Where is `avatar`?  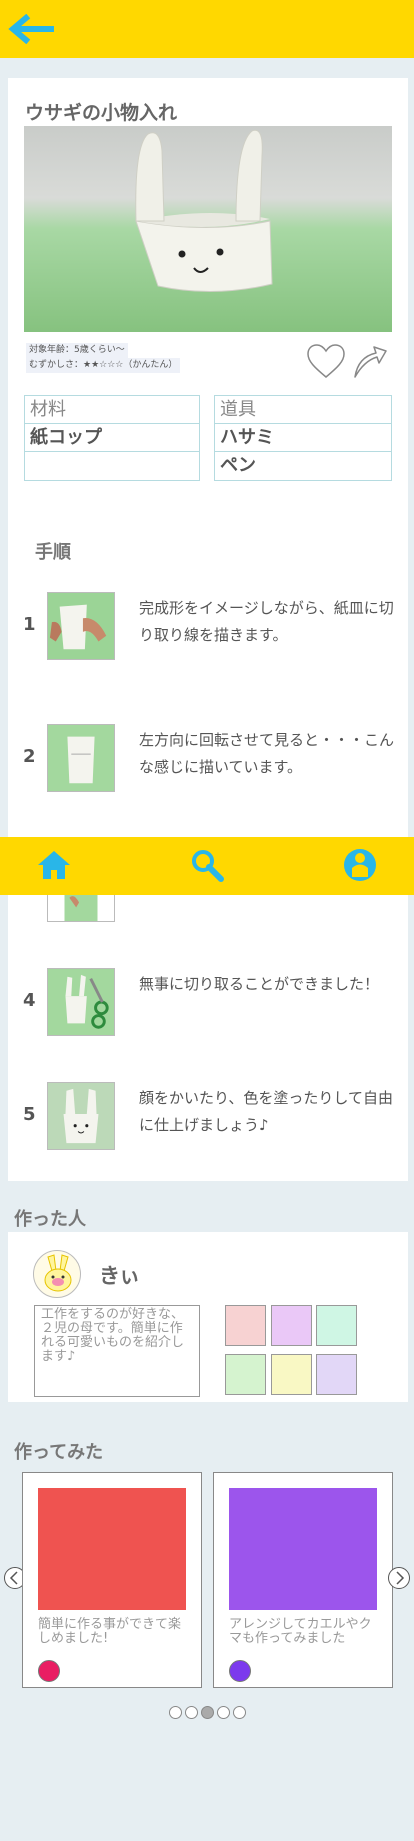 avatar is located at coordinates (57, 1274).